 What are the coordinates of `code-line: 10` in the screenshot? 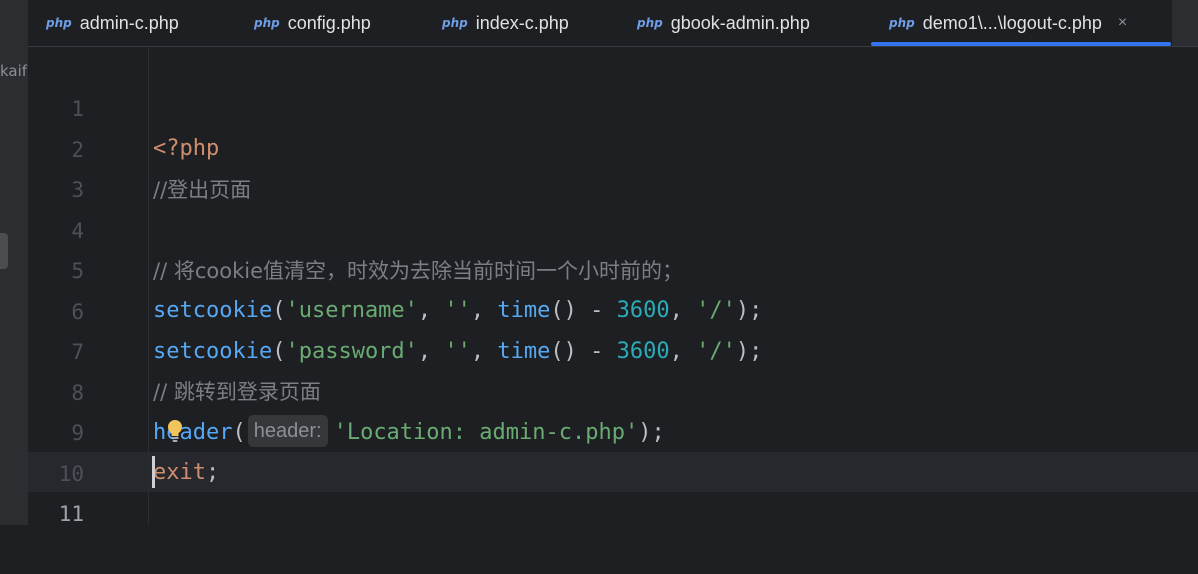 It's located at (613, 450).